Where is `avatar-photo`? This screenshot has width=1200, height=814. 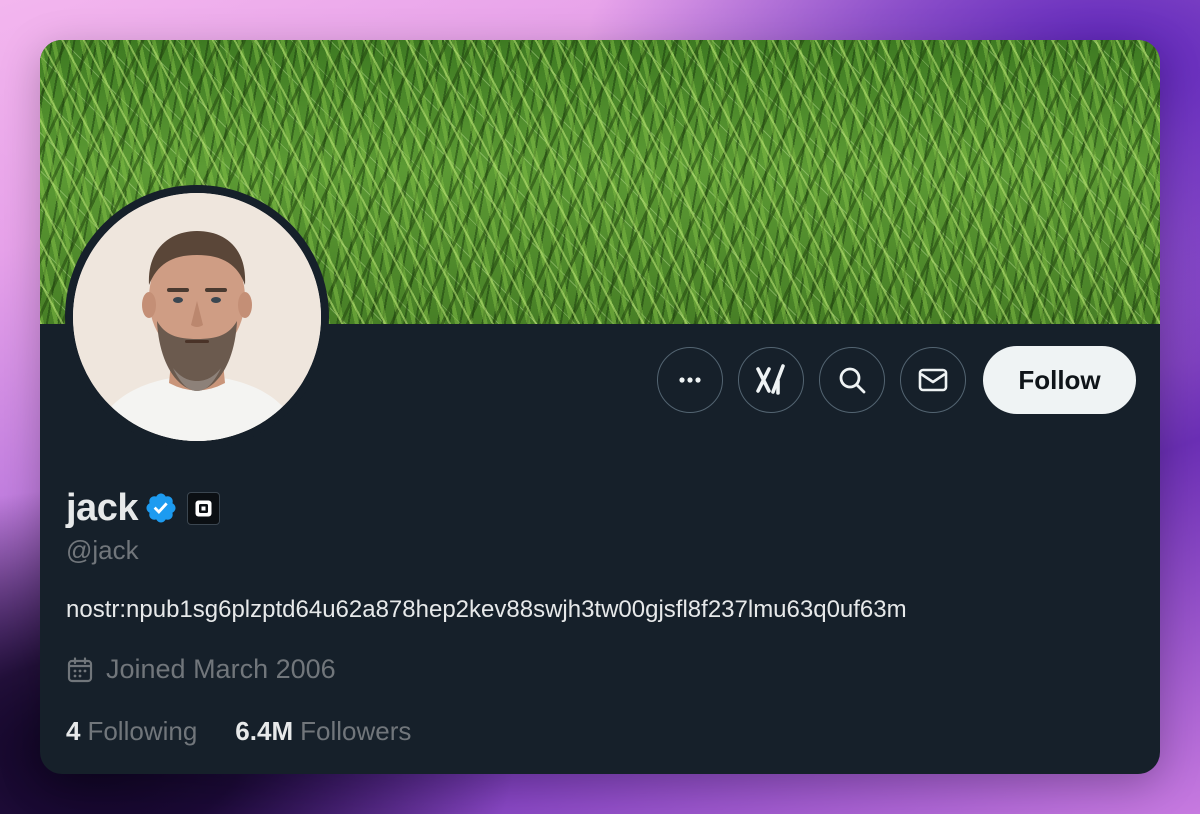
avatar-photo is located at coordinates (197, 317).